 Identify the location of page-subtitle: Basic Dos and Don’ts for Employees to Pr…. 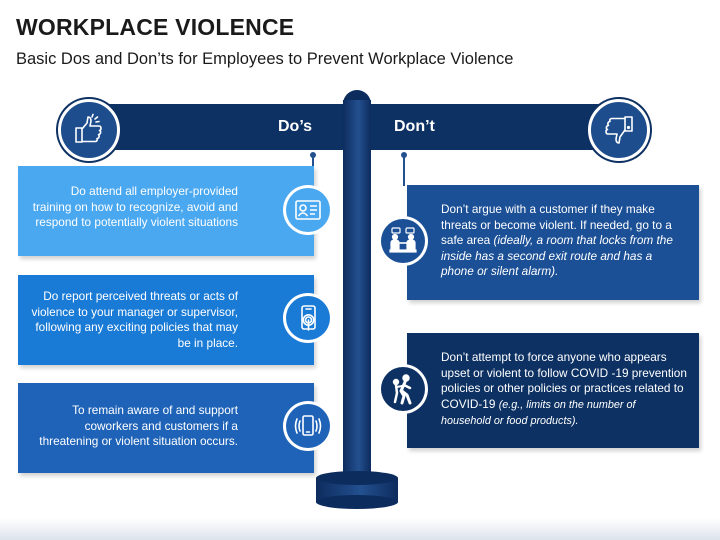
(265, 59).